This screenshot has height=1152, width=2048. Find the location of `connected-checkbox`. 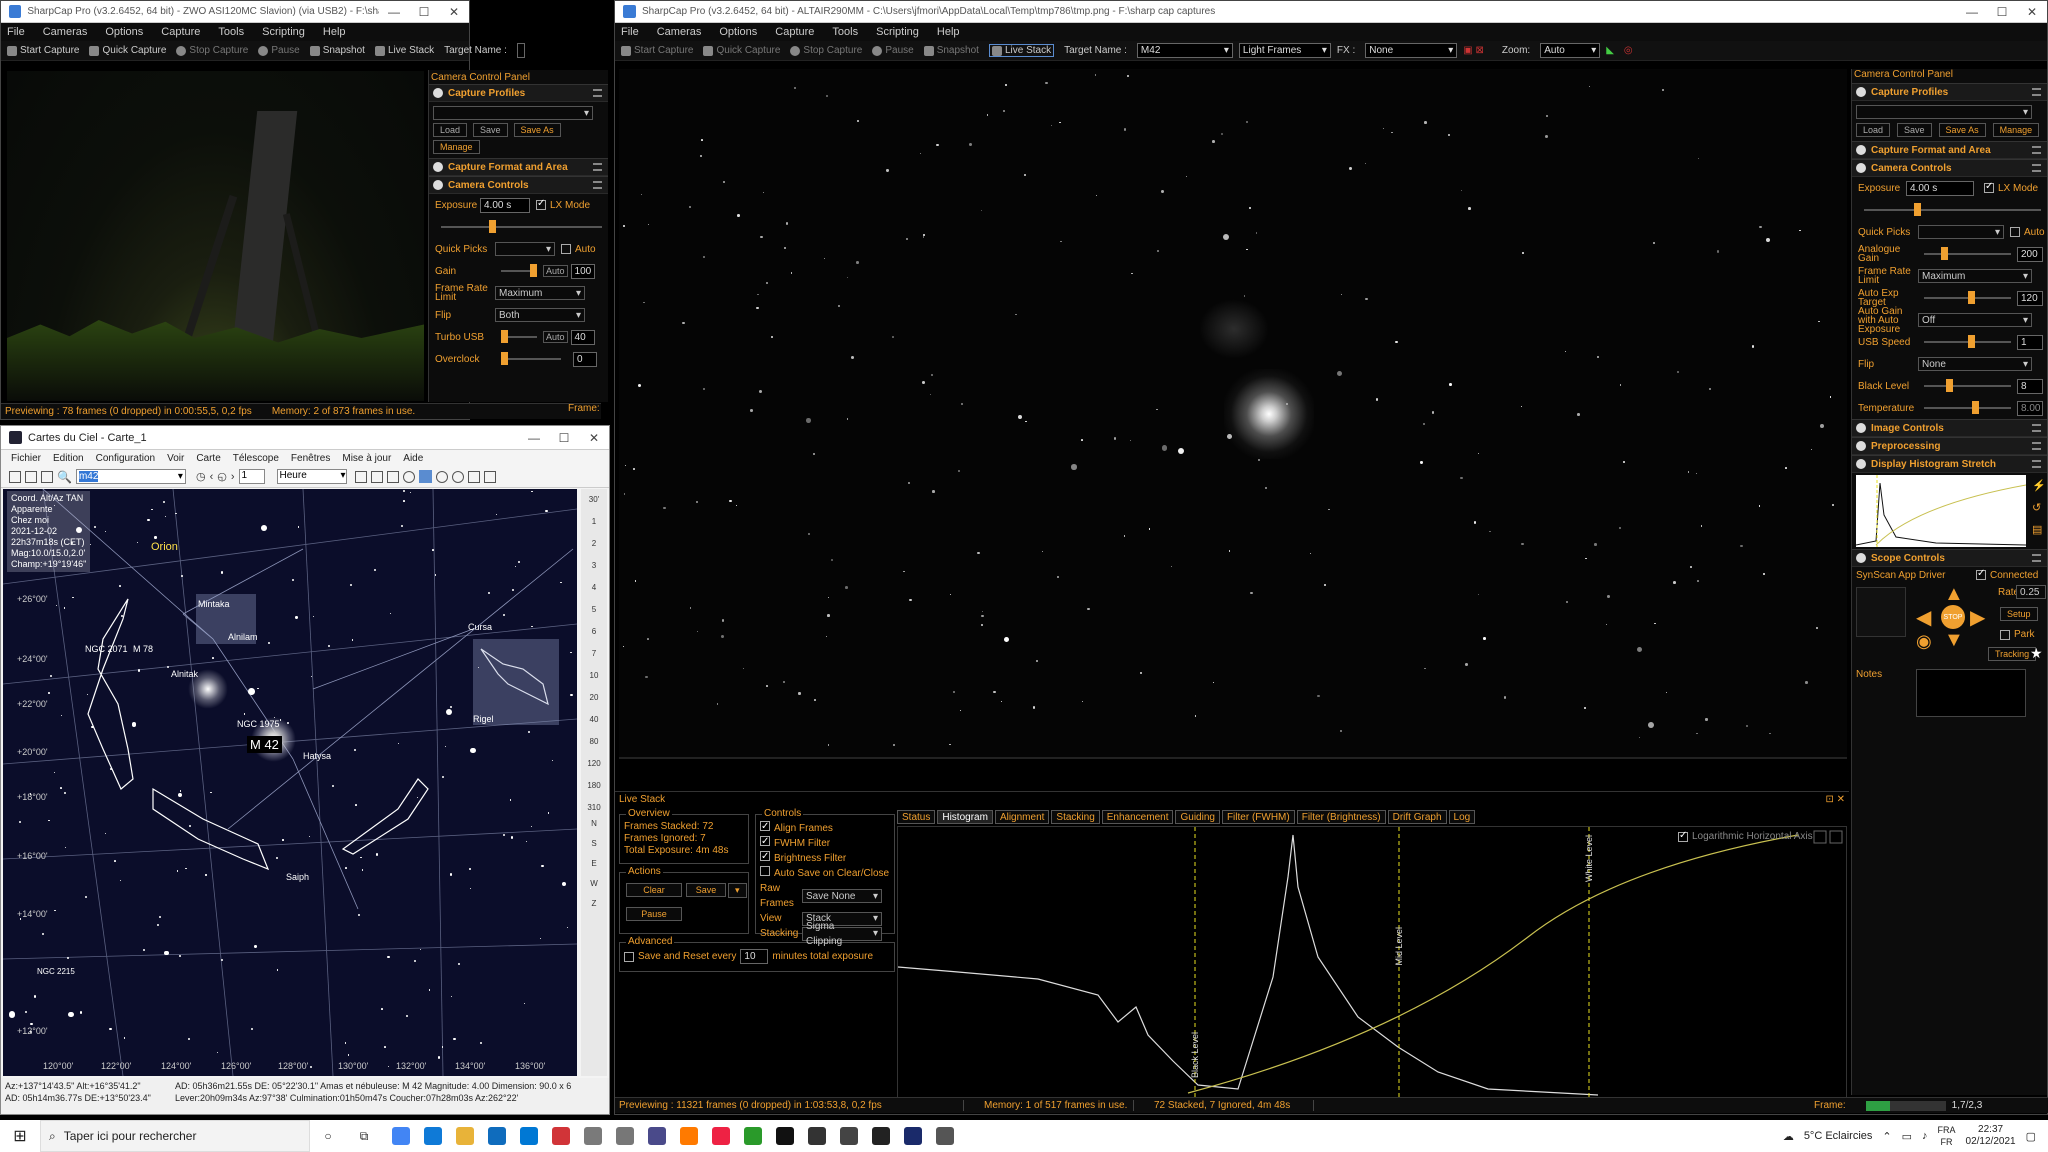

connected-checkbox is located at coordinates (1981, 574).